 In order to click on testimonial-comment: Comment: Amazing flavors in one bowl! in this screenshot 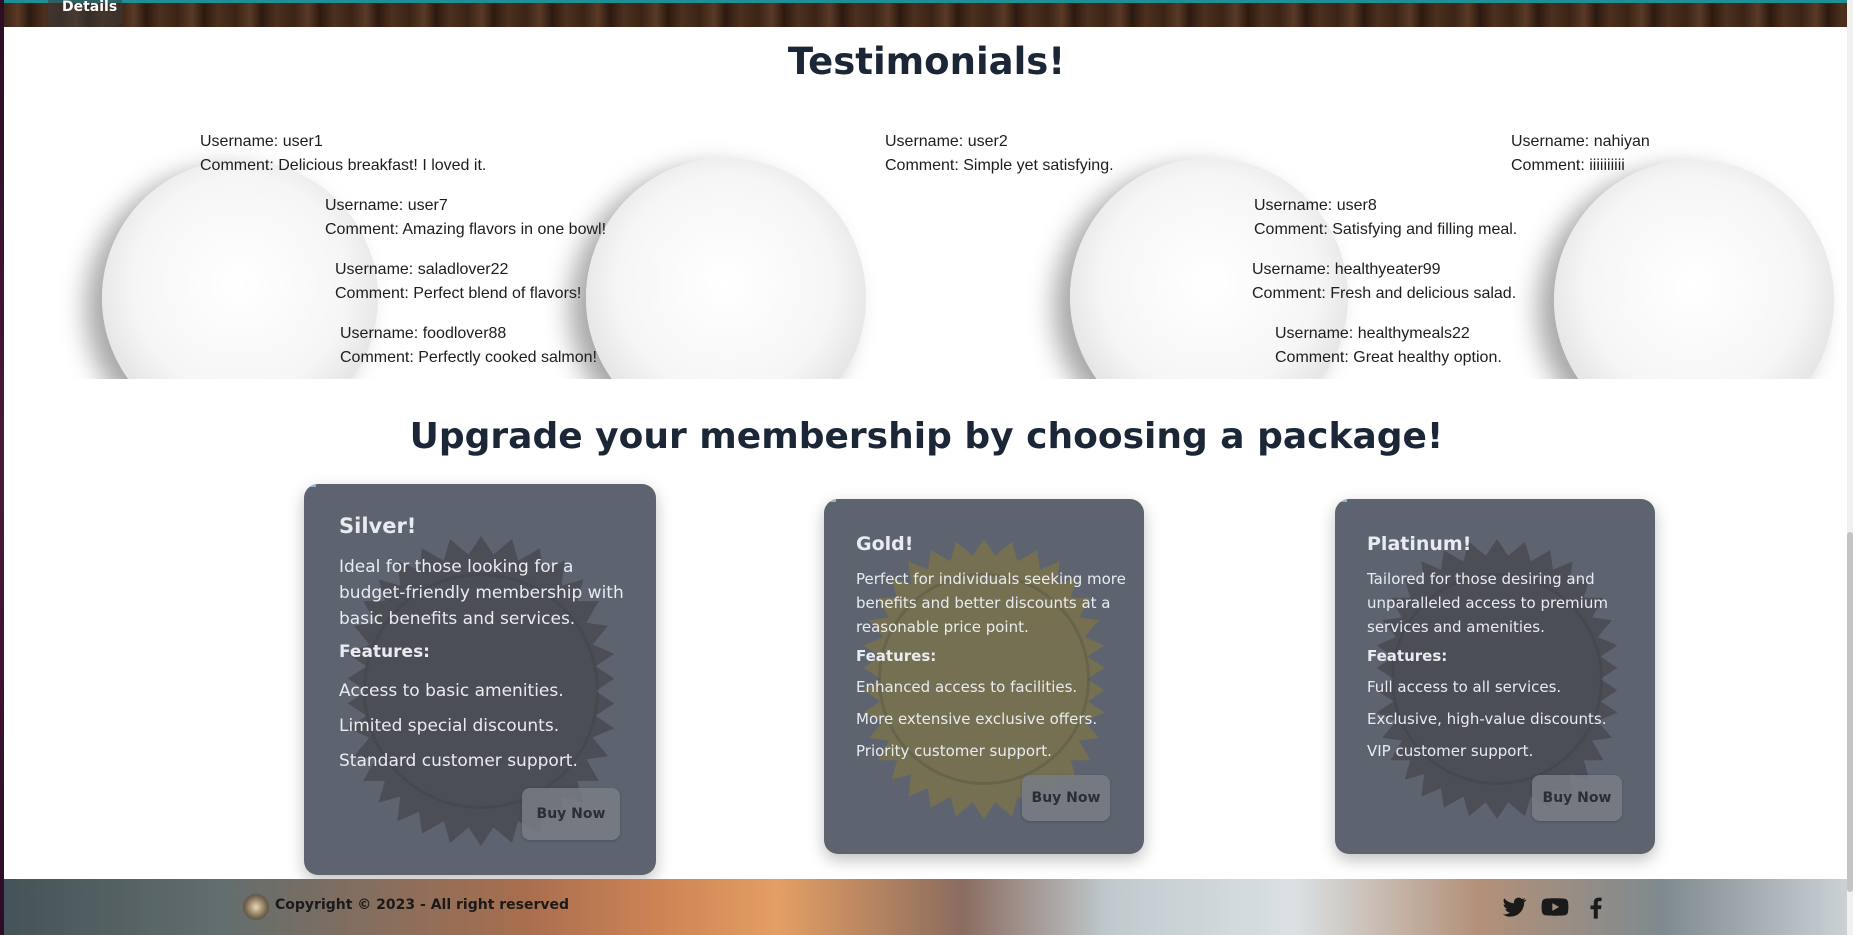, I will do `click(466, 229)`.